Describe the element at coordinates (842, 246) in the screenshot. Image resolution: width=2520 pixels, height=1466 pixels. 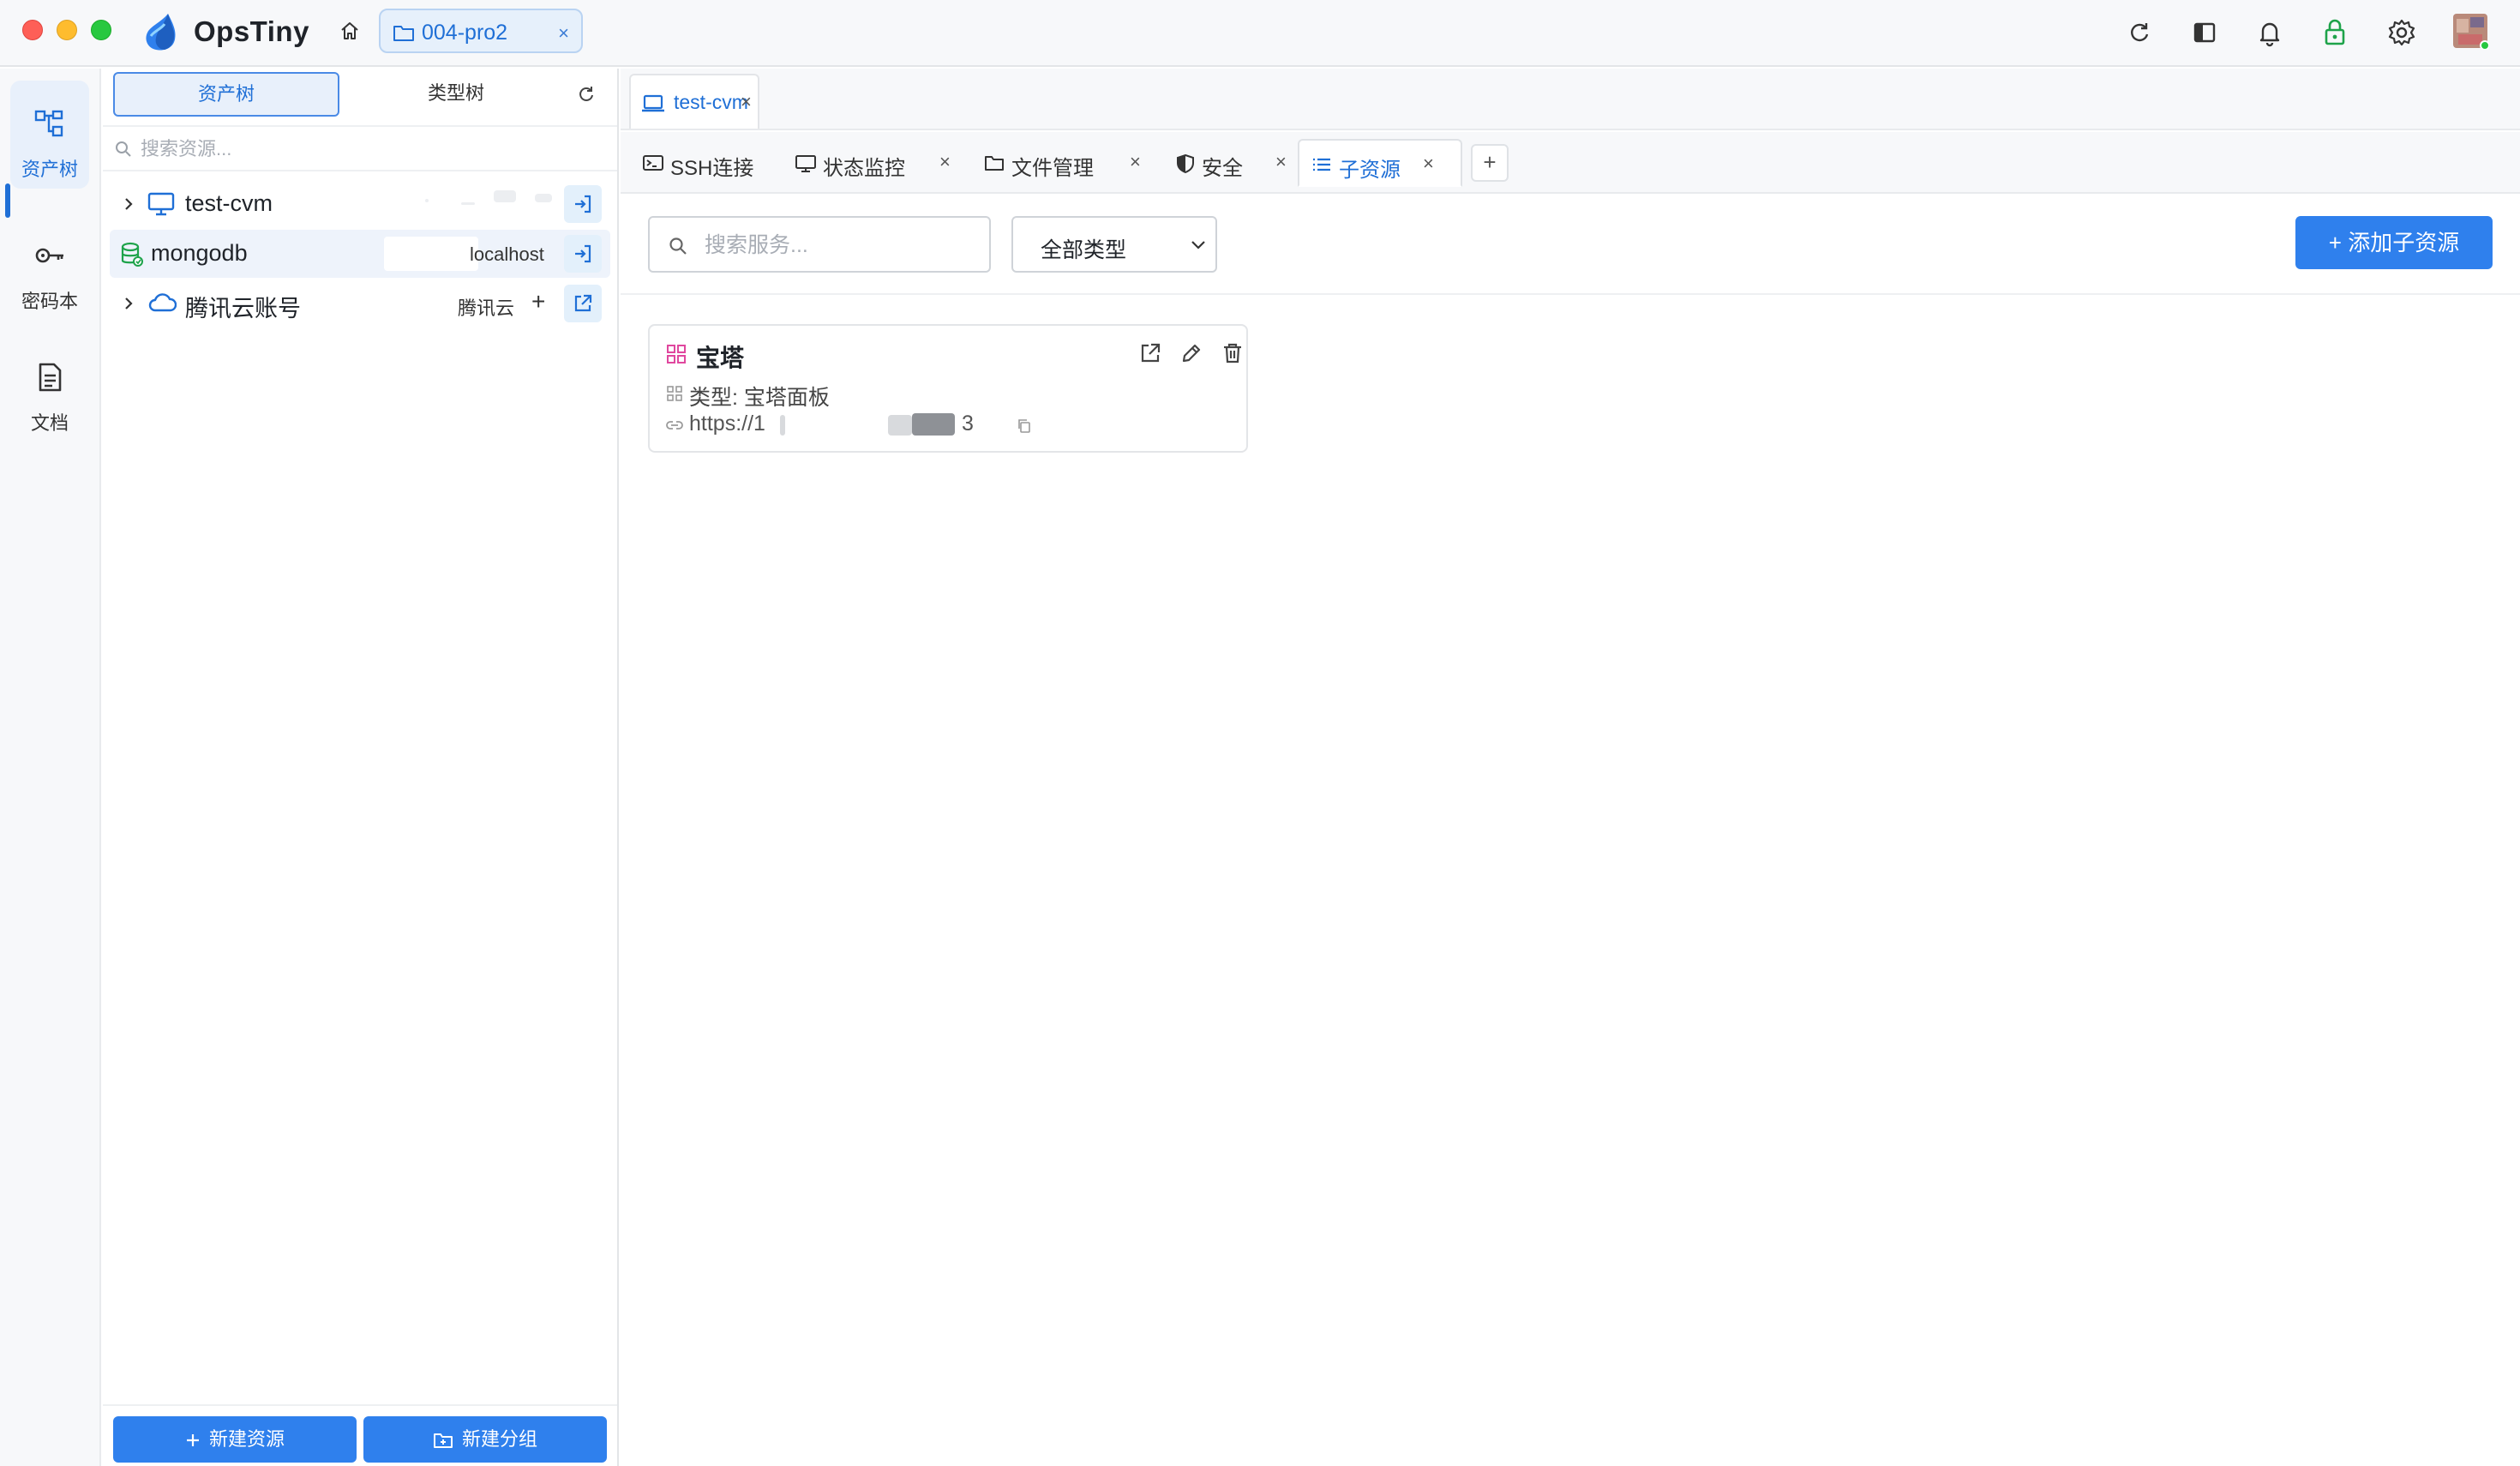
I see `service-search-input` at that location.